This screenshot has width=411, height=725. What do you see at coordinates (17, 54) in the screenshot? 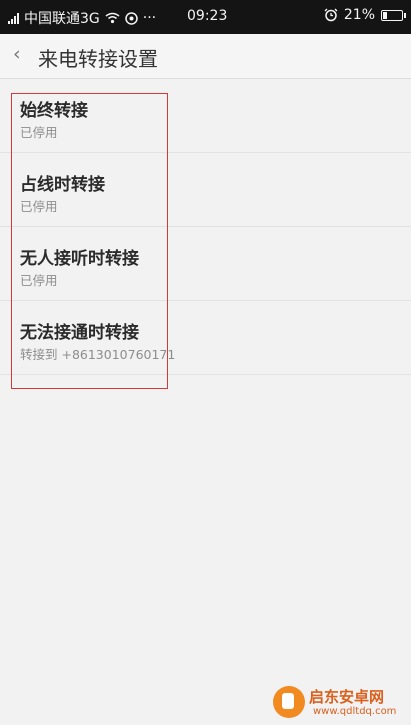
I see `back-icon: ‹` at bounding box center [17, 54].